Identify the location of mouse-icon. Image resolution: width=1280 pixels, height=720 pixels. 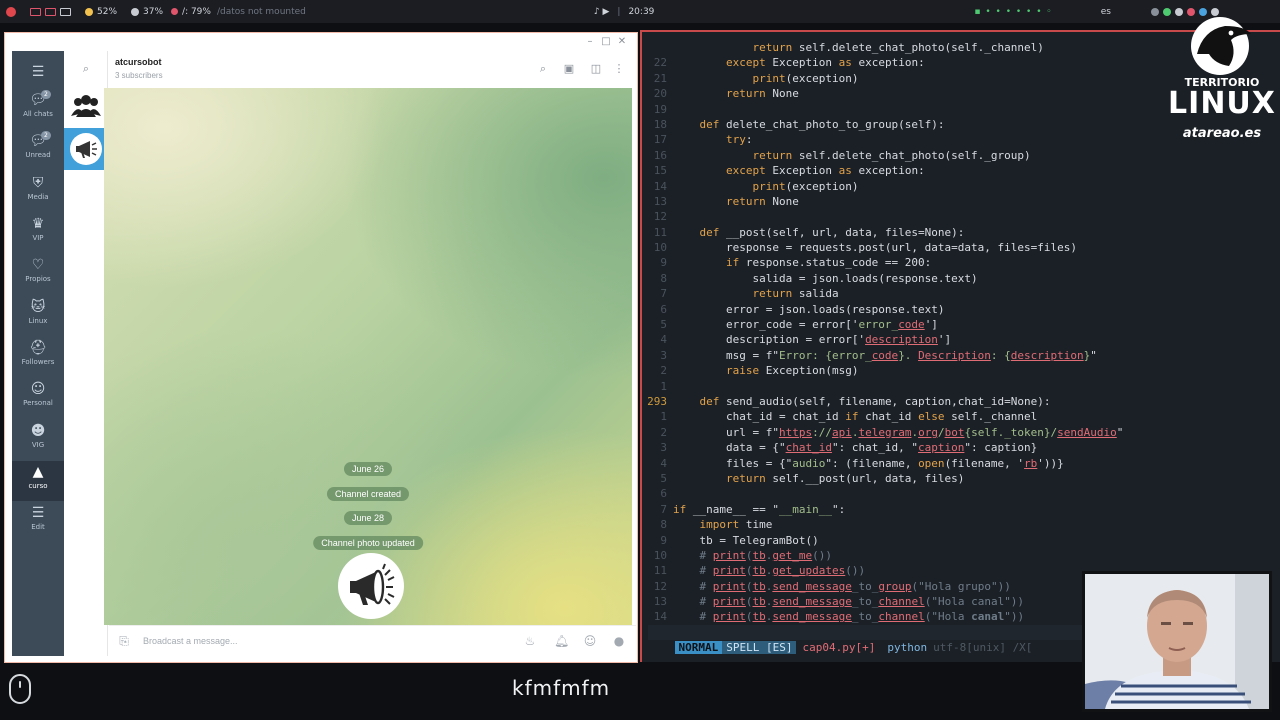
(20, 689).